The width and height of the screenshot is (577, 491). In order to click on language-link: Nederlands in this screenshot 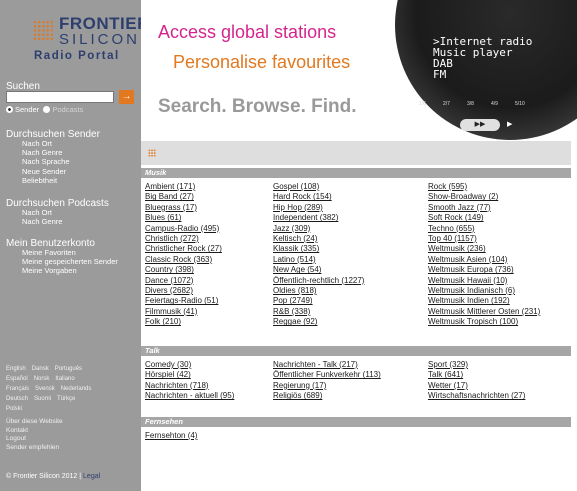, I will do `click(76, 389)`.